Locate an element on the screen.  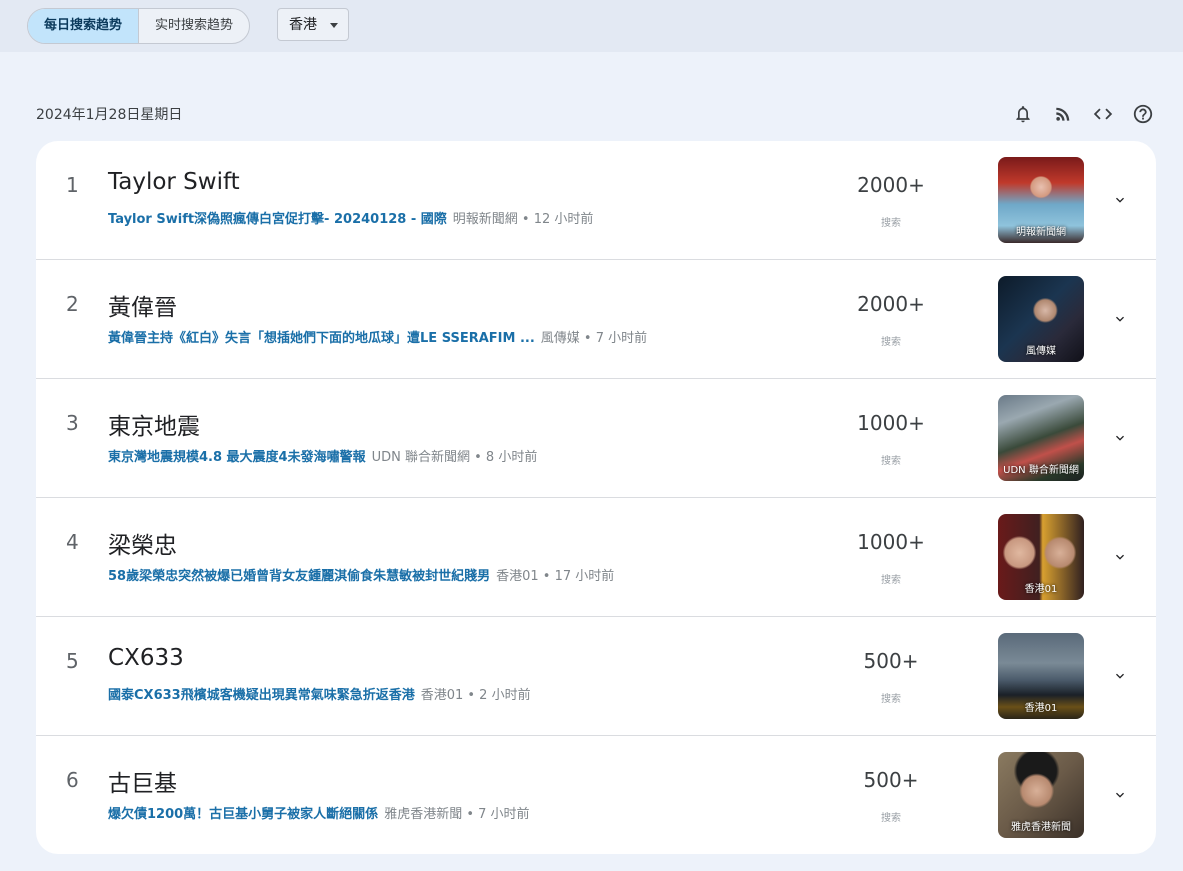
rss-icon is located at coordinates (1063, 114).